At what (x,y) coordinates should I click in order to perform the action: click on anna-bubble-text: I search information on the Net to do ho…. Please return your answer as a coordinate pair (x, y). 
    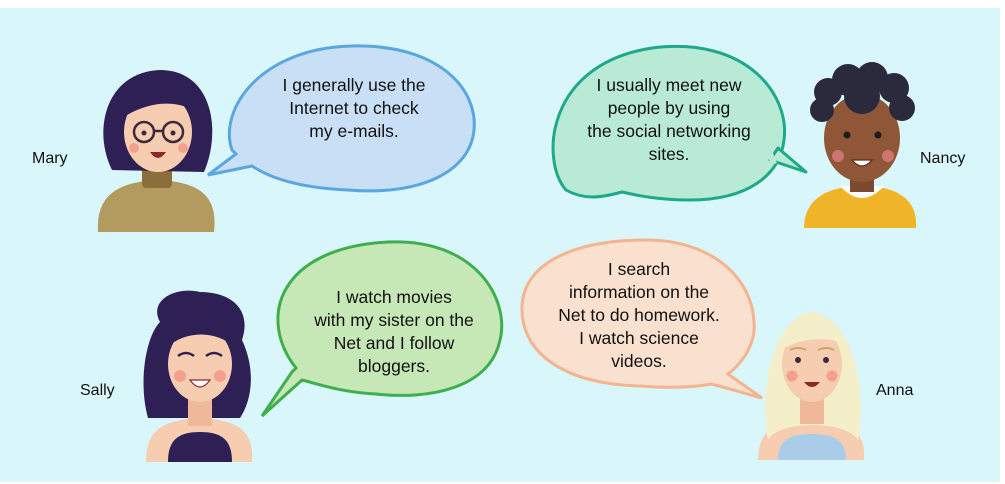
    Looking at the image, I should click on (639, 315).